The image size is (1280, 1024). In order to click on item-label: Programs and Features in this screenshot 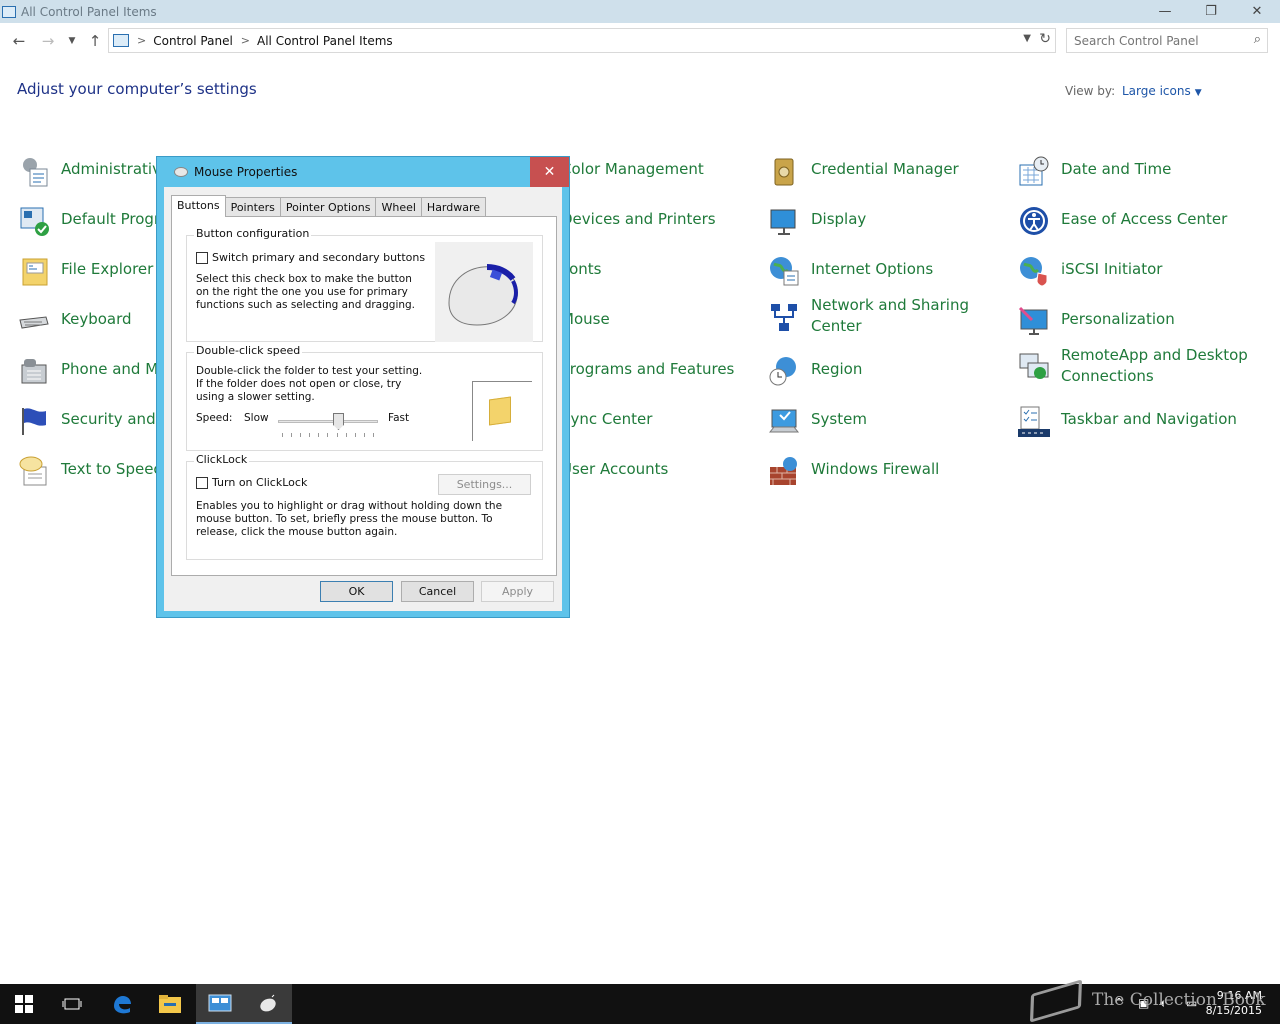, I will do `click(648, 369)`.